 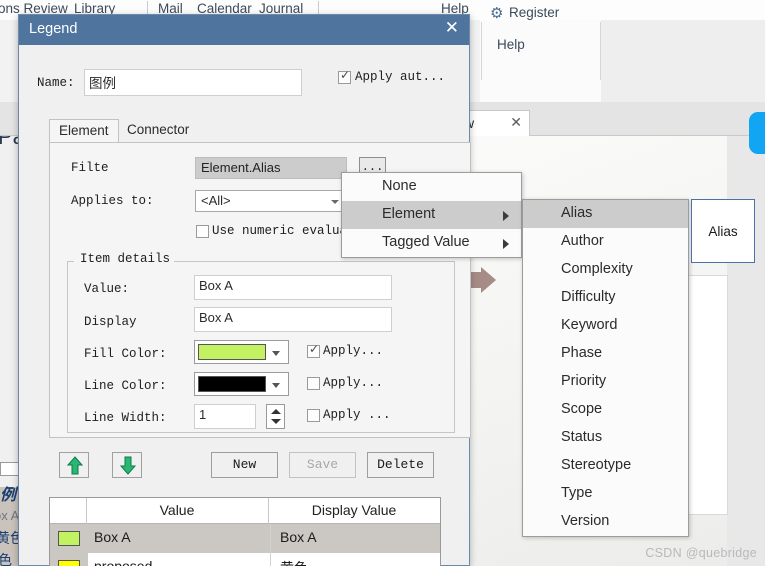 What do you see at coordinates (8, 495) in the screenshot?
I see `left-fragment-legend-cjk: 例` at bounding box center [8, 495].